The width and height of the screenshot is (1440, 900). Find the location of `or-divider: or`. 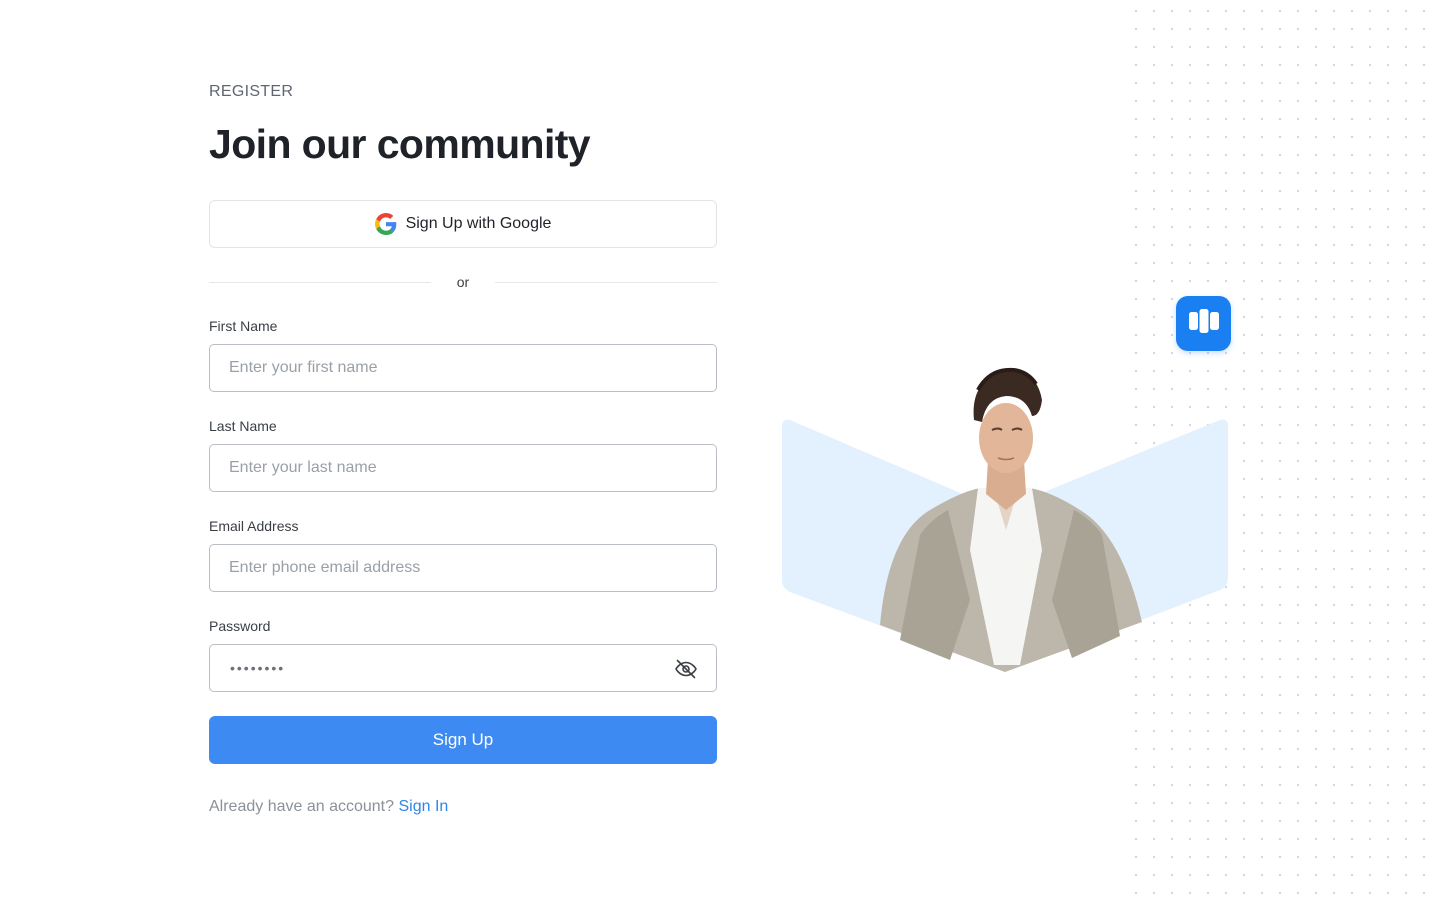

or-divider: or is located at coordinates (463, 282).